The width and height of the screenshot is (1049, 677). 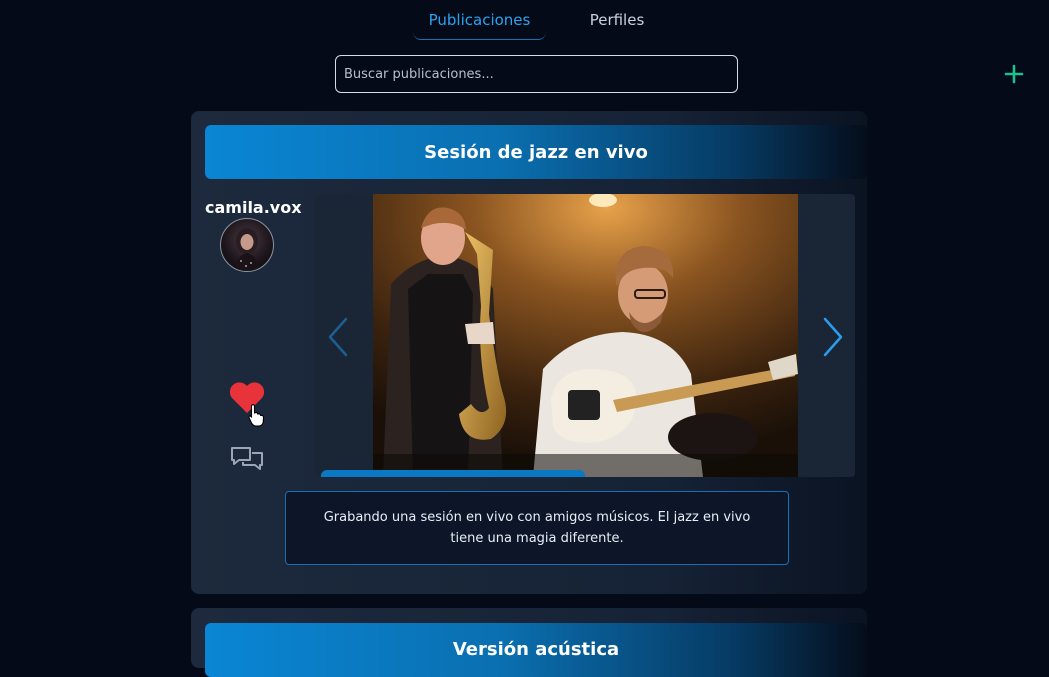 I want to click on tab-bar: Publicaciones Perfiles, so click(x=550, y=20).